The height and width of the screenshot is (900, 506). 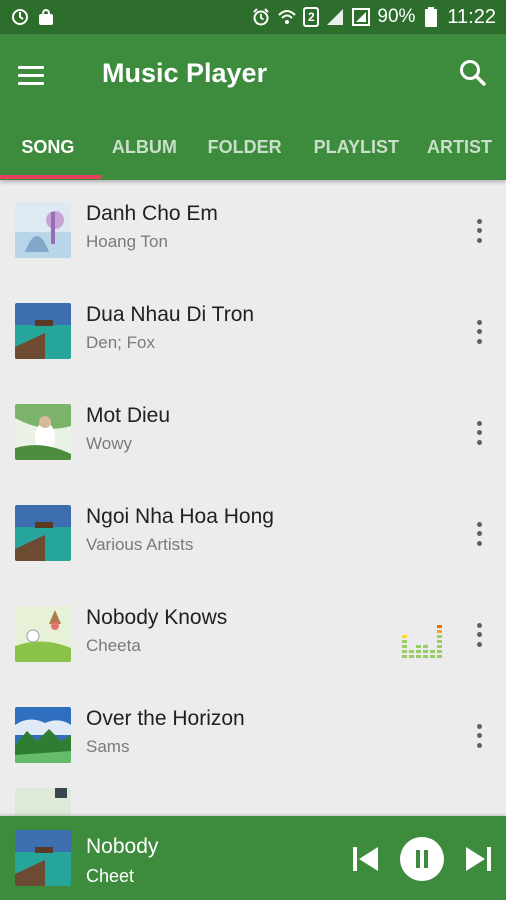 What do you see at coordinates (109, 443) in the screenshot?
I see `song-artist: Wowy` at bounding box center [109, 443].